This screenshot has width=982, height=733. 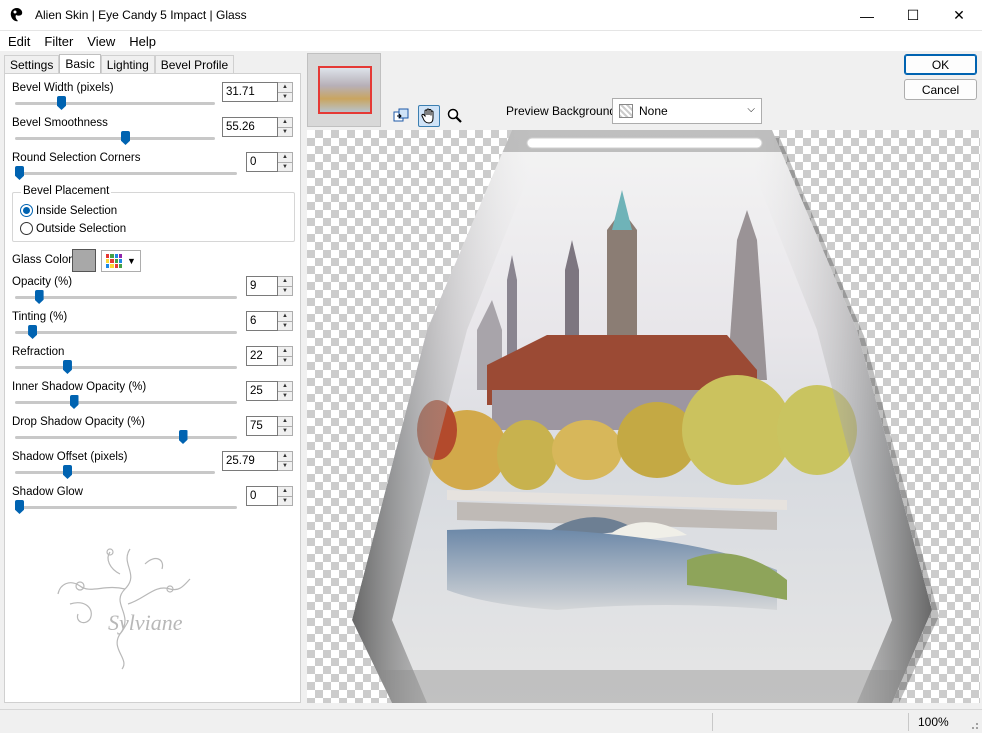 I want to click on radio-selected-icon, so click(x=26, y=210).